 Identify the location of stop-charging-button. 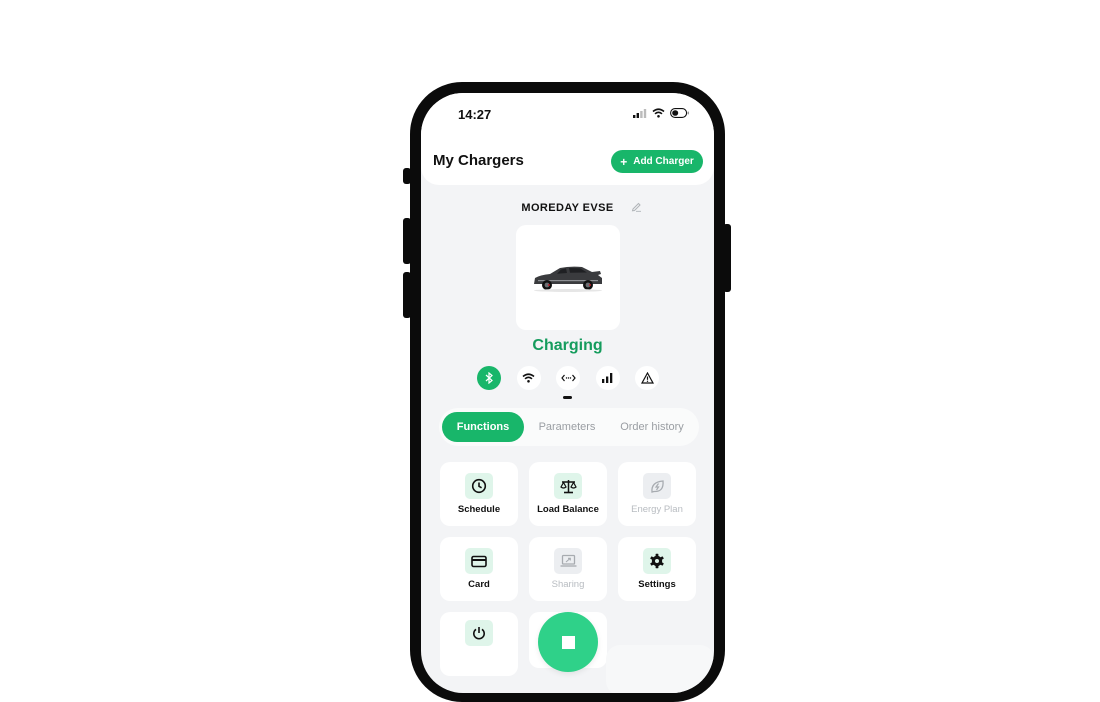
(568, 642).